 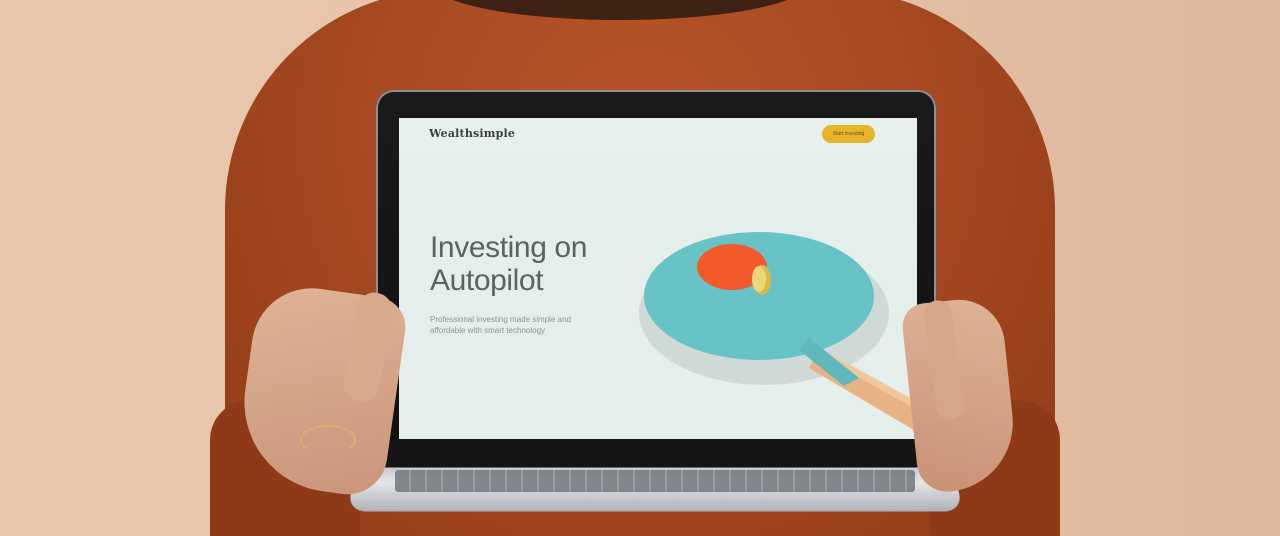 I want to click on start-investing-button: Start investing, so click(x=848, y=134).